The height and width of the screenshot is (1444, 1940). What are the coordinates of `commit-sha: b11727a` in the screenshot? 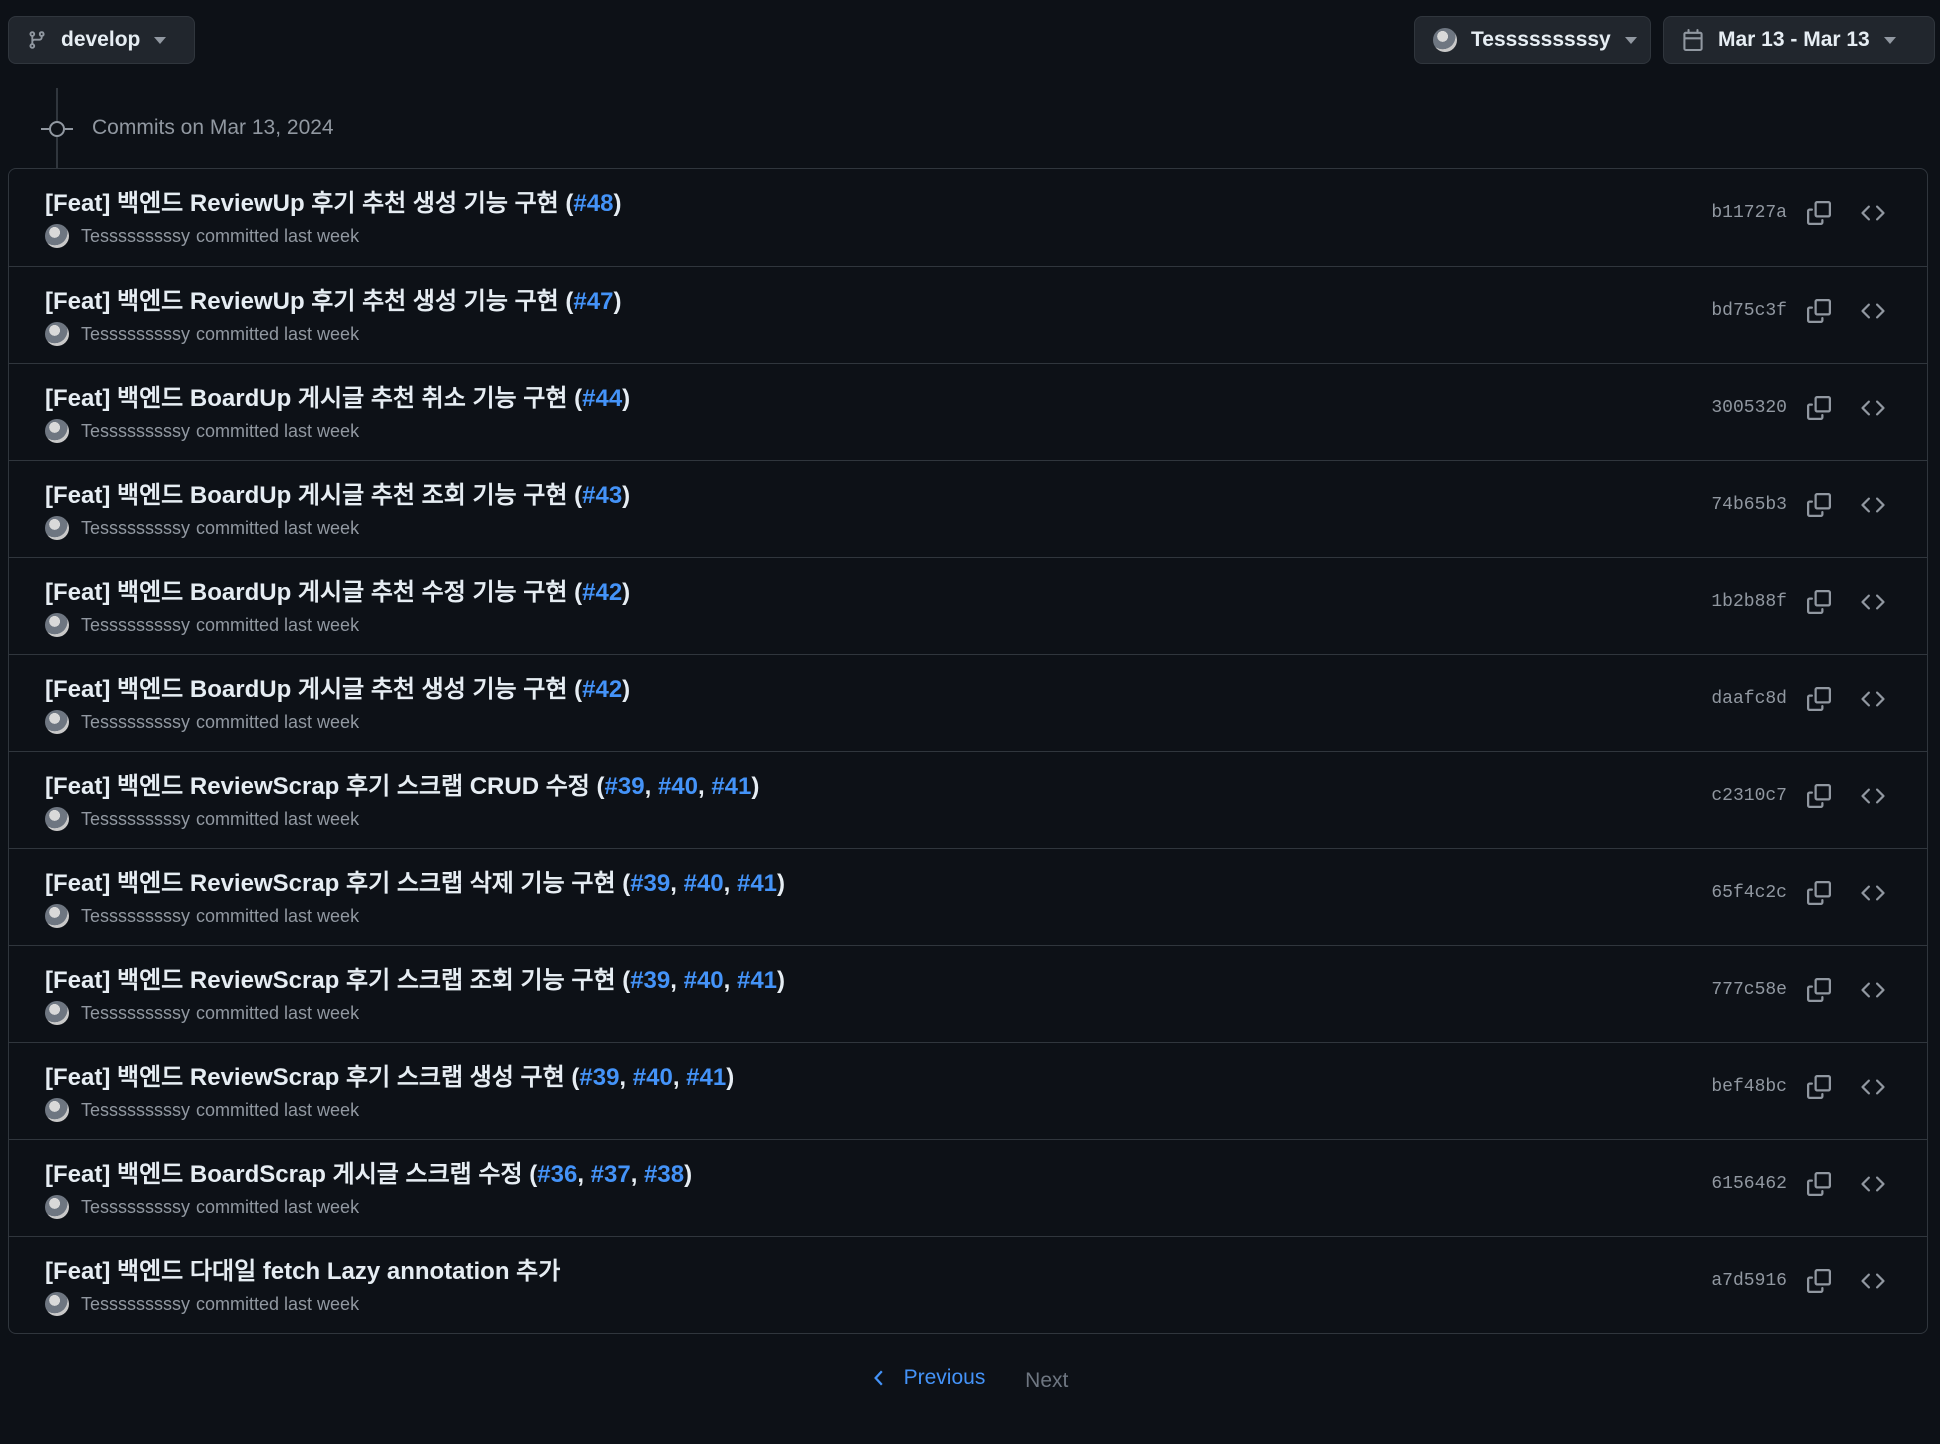 It's located at (1749, 213).